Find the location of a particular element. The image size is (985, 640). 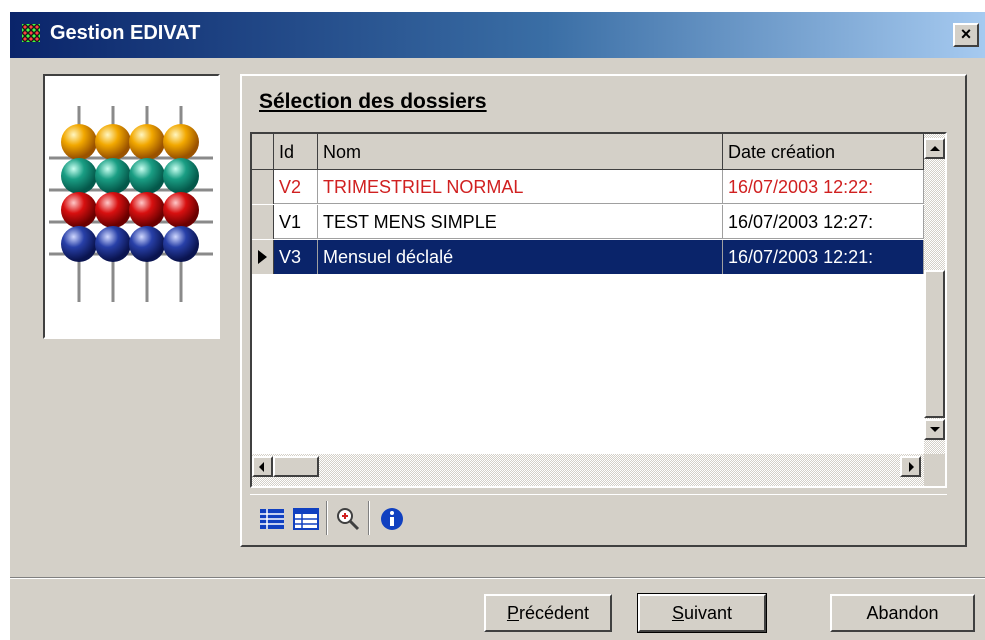

scroll-down-icon is located at coordinates (935, 429).